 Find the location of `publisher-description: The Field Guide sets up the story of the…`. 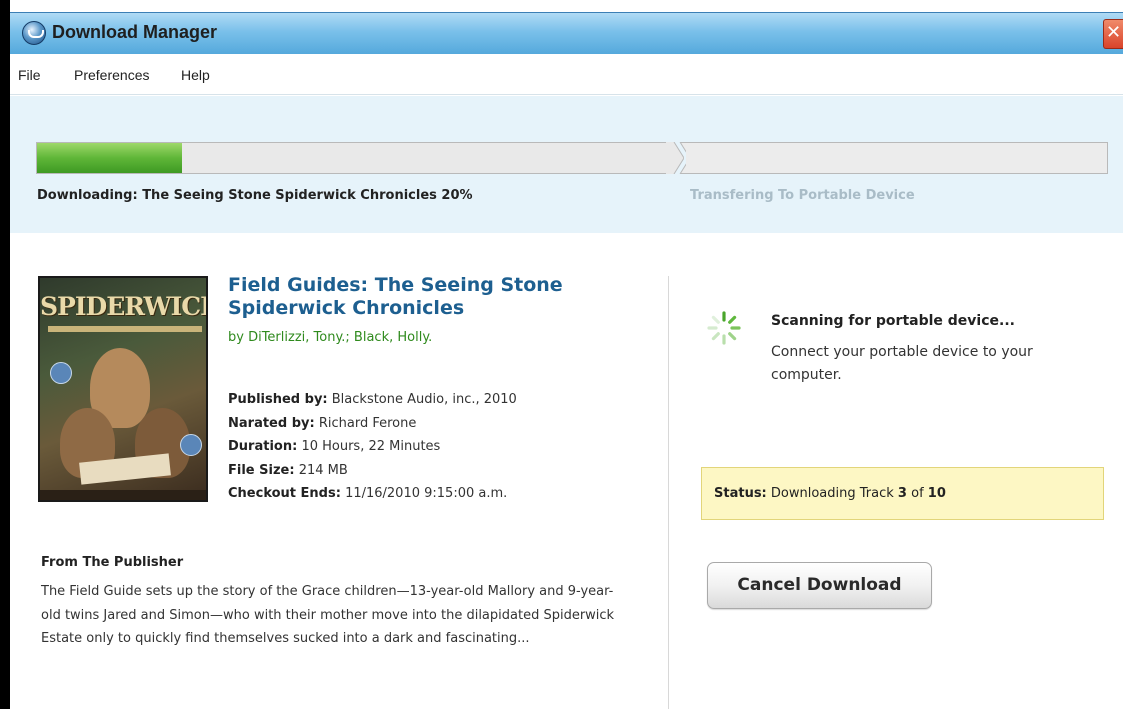

publisher-description: The Field Guide sets up the story of the… is located at coordinates (328, 615).